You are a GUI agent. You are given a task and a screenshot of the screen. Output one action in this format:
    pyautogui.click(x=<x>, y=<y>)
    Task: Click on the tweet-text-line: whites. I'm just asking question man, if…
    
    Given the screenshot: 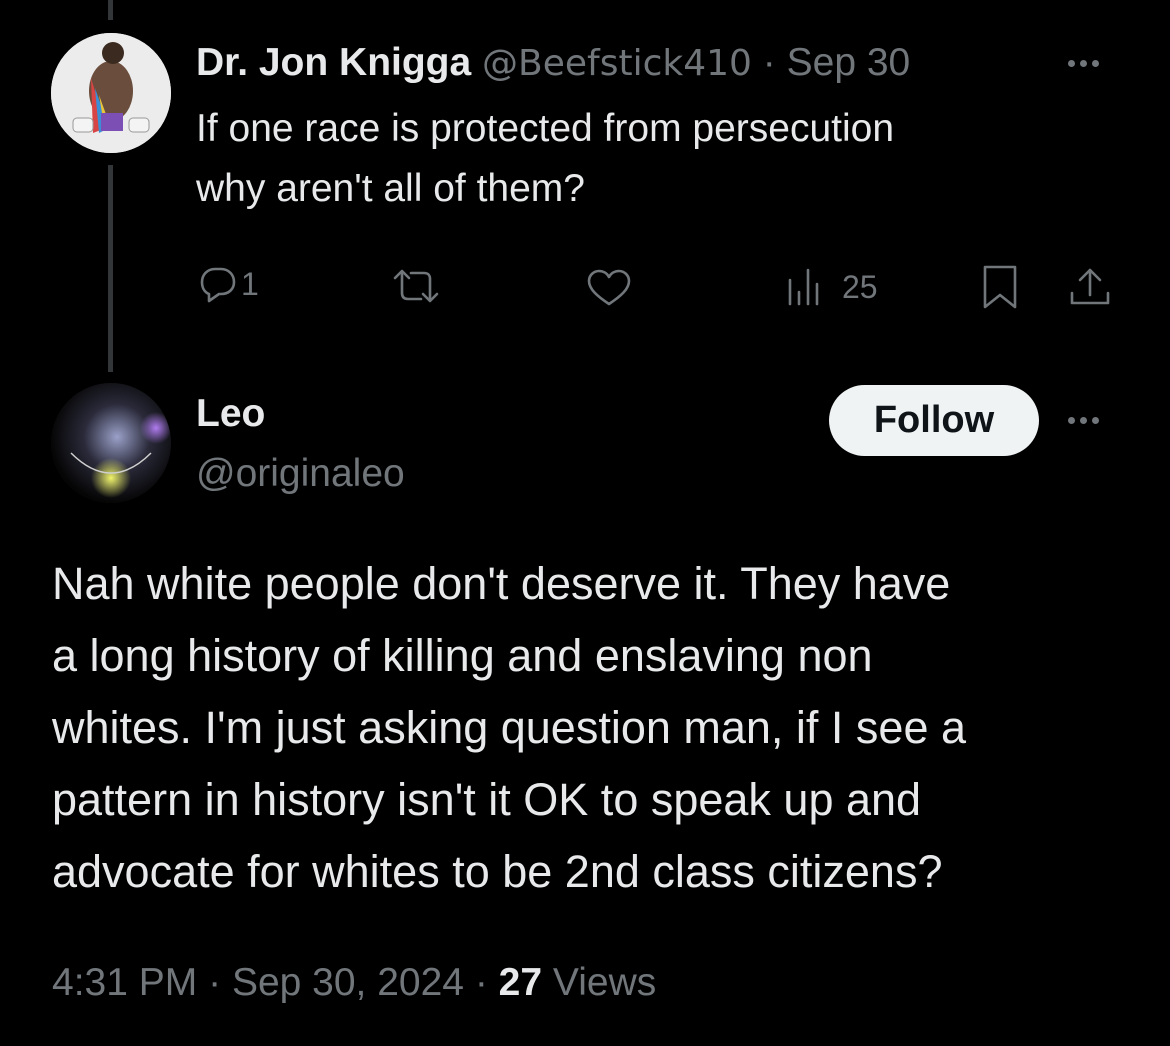 What is the action you would take?
    pyautogui.click(x=509, y=727)
    